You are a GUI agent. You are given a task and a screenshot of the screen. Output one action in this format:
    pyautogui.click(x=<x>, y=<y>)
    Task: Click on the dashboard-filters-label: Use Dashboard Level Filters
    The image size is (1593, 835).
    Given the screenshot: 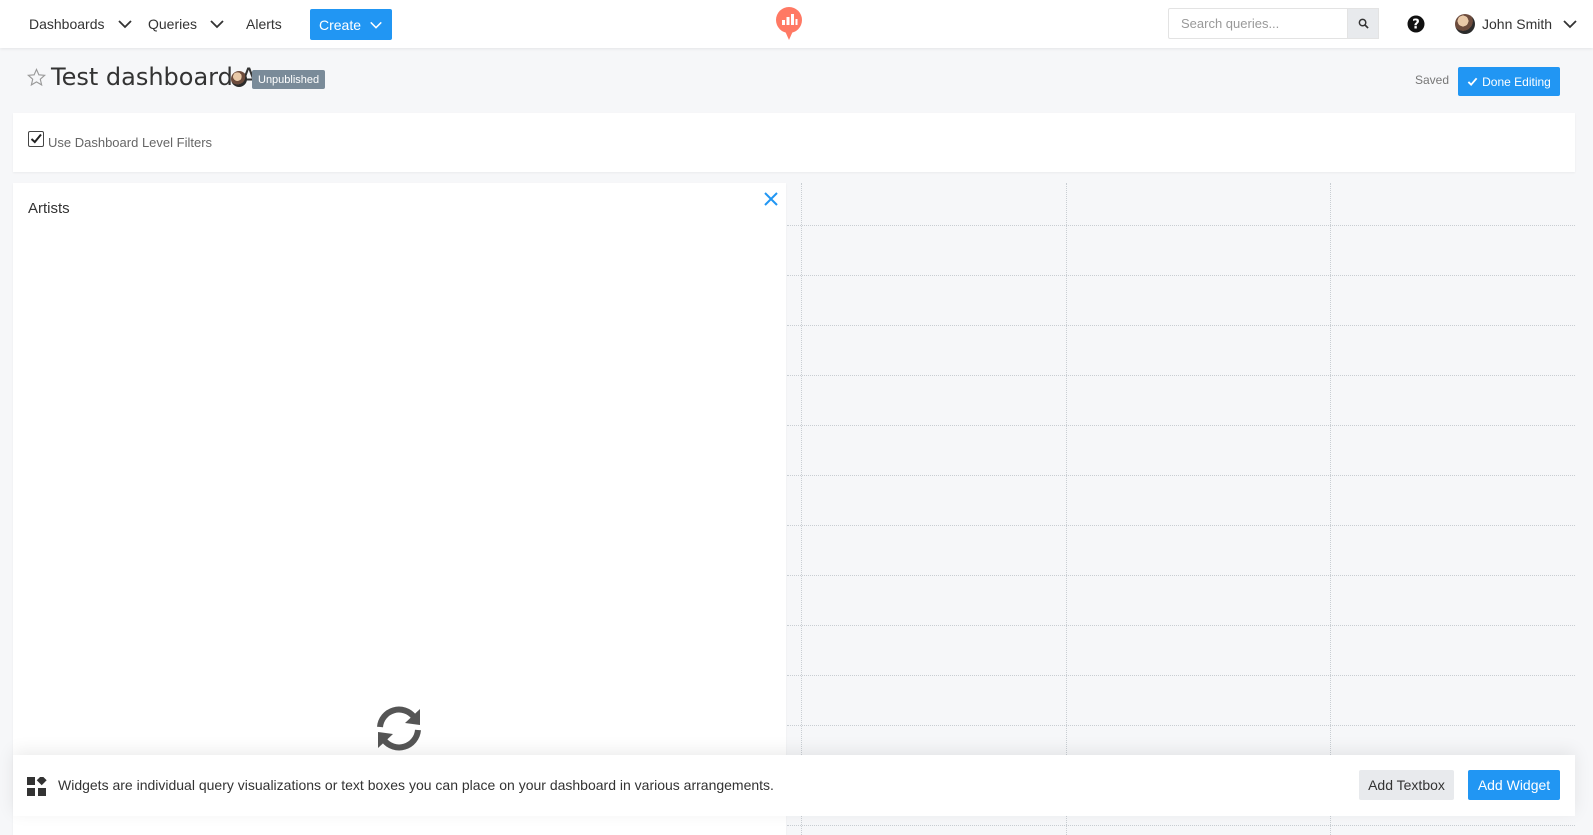 What is the action you would take?
    pyautogui.click(x=130, y=142)
    